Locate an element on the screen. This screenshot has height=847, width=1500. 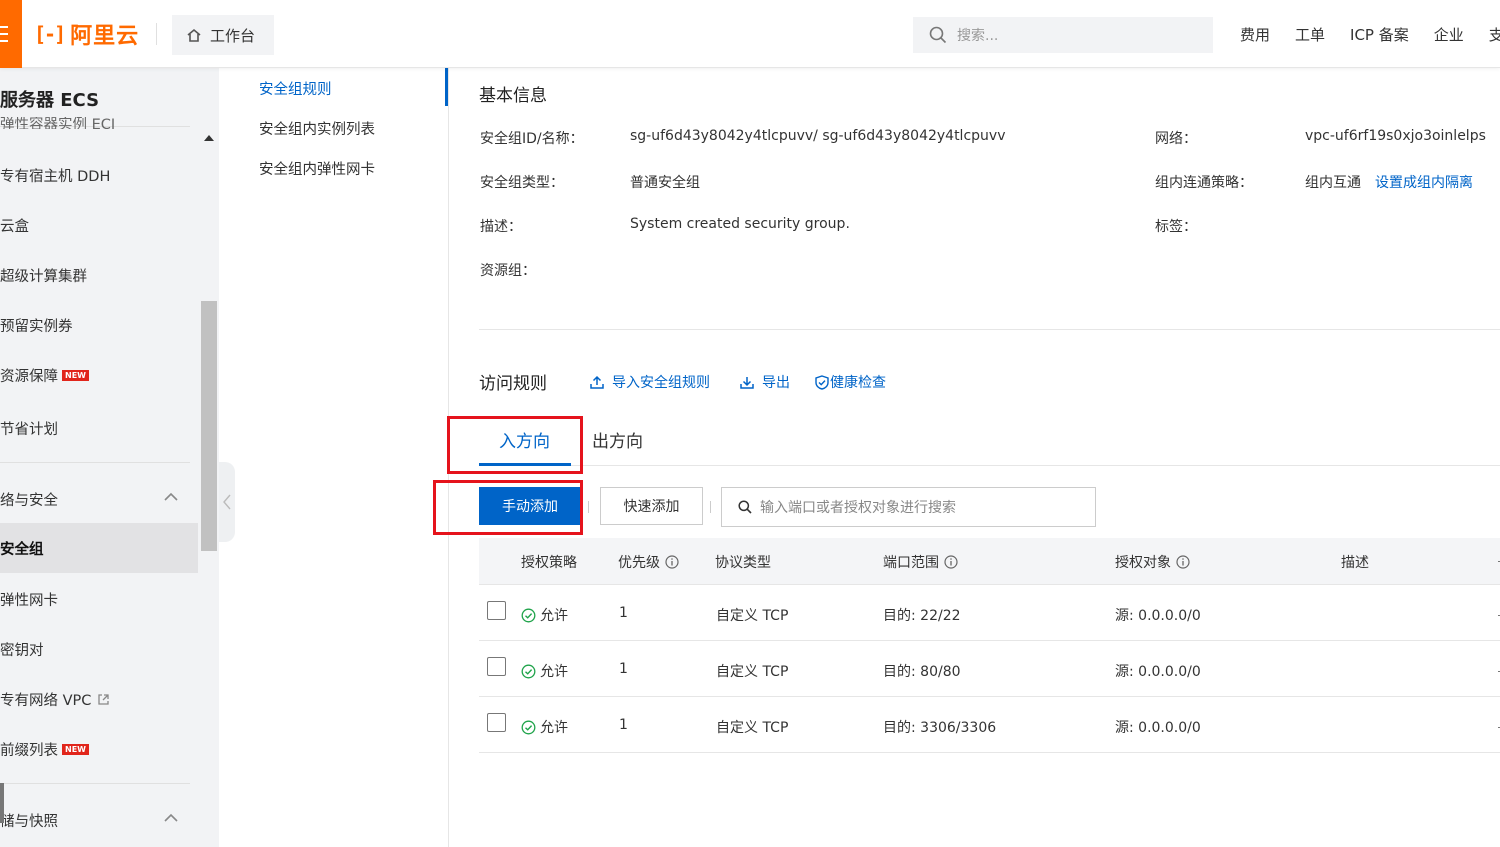
check-circle-icon is located at coordinates (528, 671).